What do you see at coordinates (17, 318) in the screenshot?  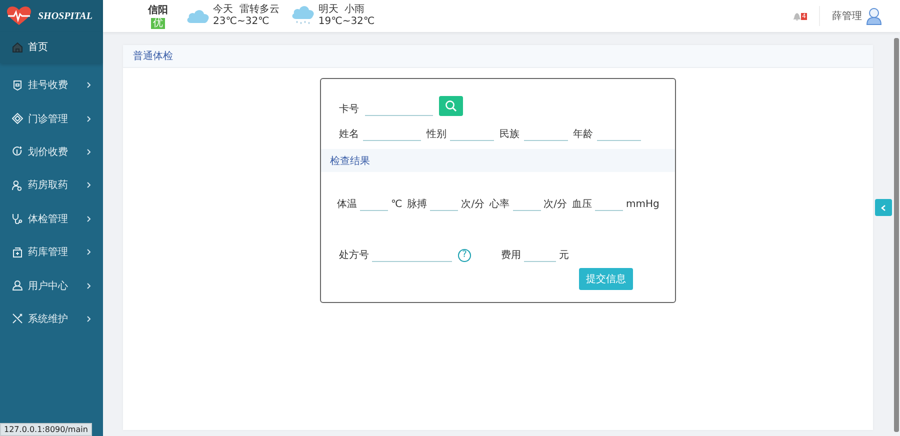 I see `tools-icon` at bounding box center [17, 318].